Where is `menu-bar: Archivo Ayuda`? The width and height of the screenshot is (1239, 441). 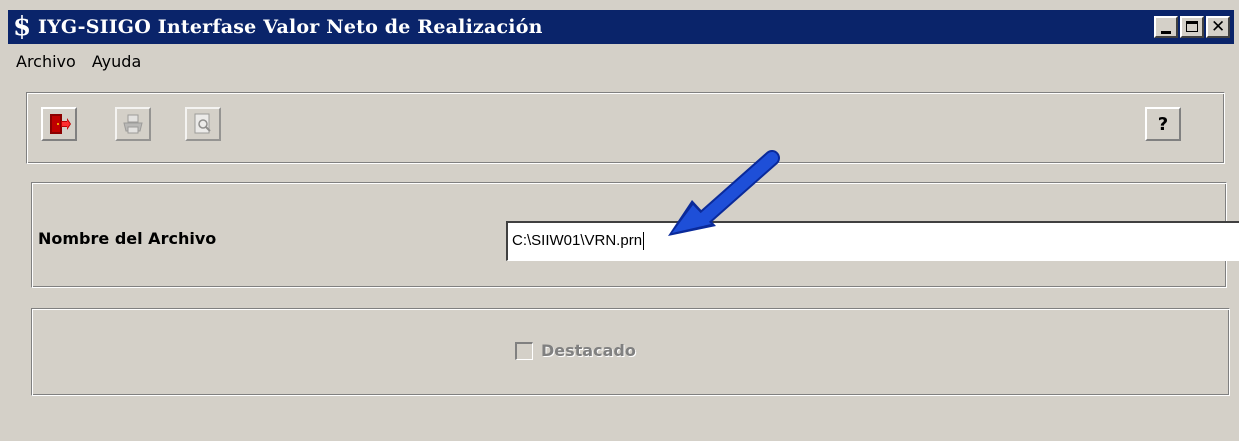
menu-bar: Archivo Ayuda is located at coordinates (621, 61).